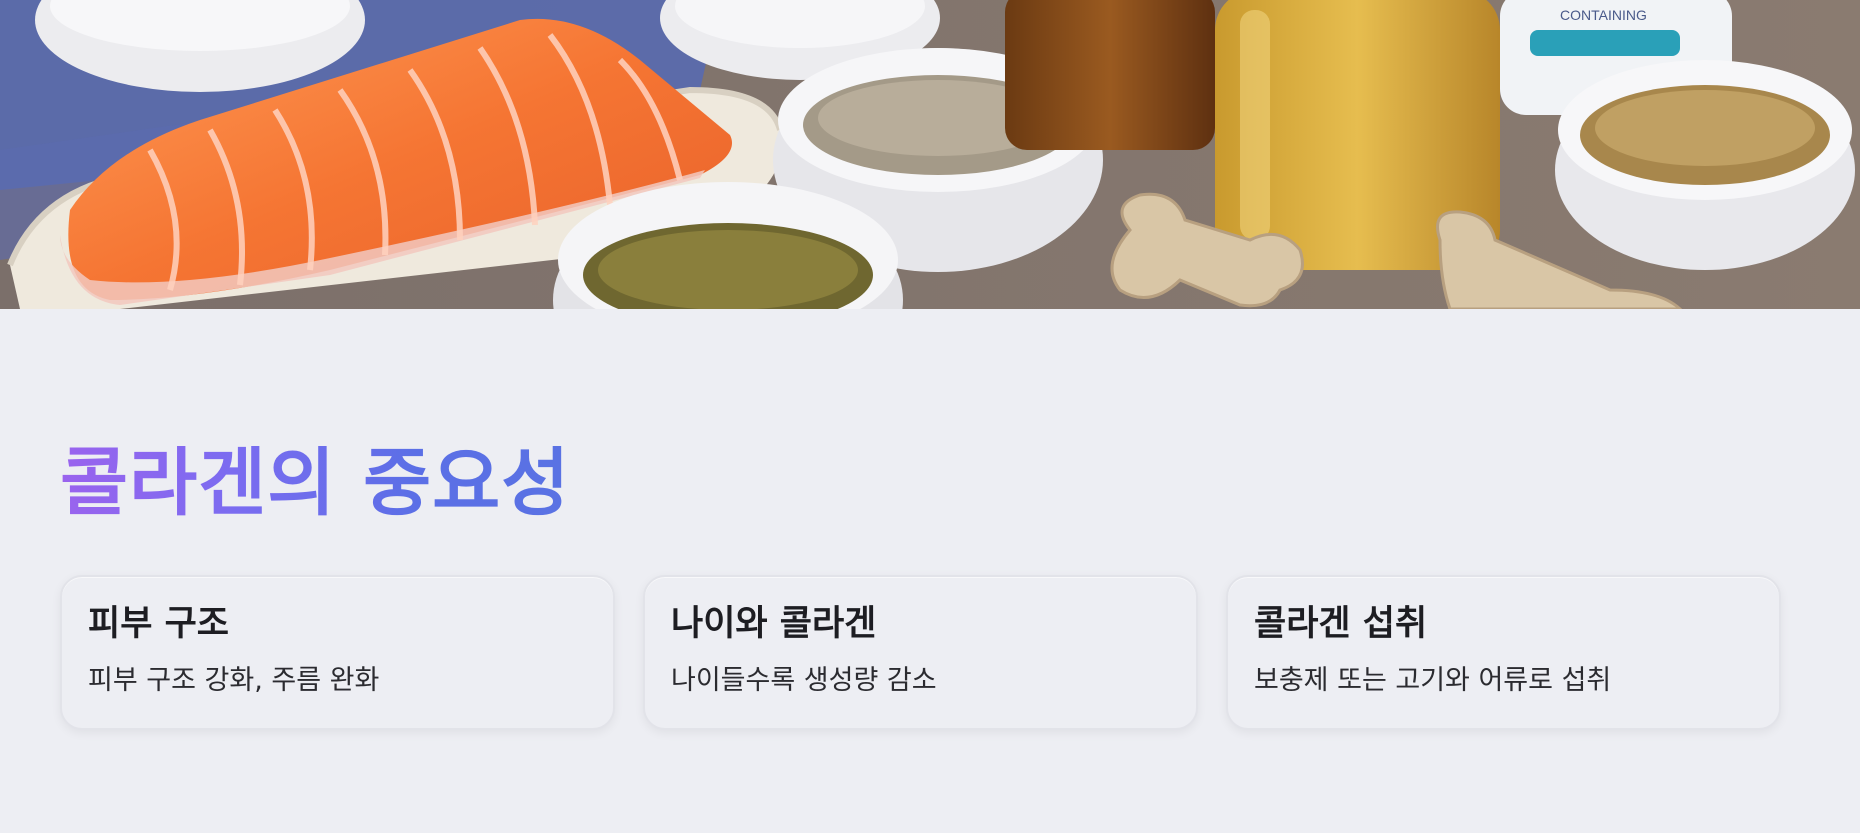  I want to click on card-collagen-intake: 콜라겐 섭취 보충제 또는 고기와 어류로 섭취, so click(1503, 652).